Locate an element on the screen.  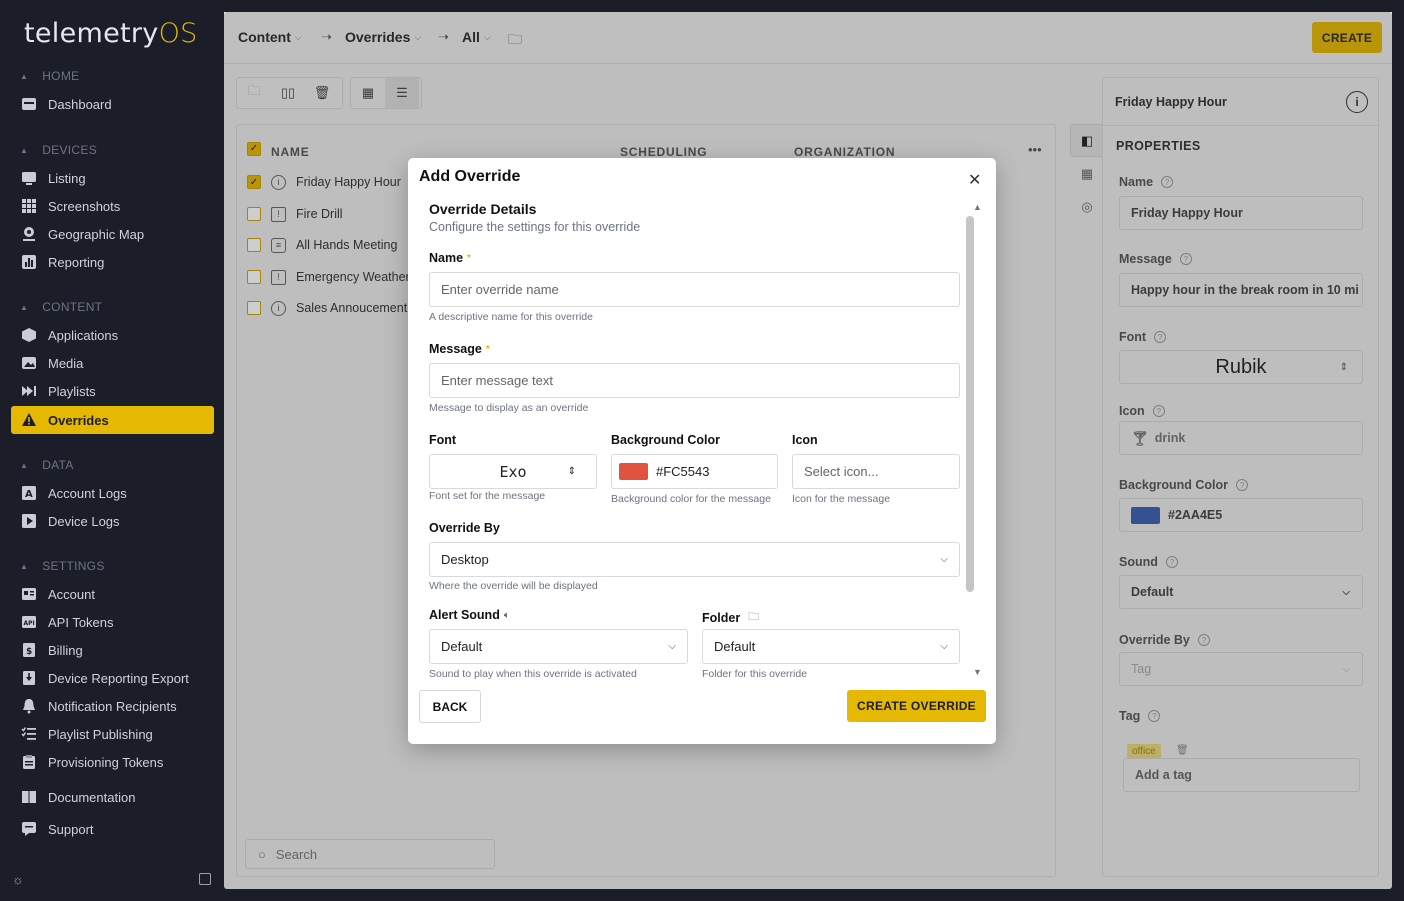
override-by-select: Desktop ⌵ is located at coordinates (694, 559).